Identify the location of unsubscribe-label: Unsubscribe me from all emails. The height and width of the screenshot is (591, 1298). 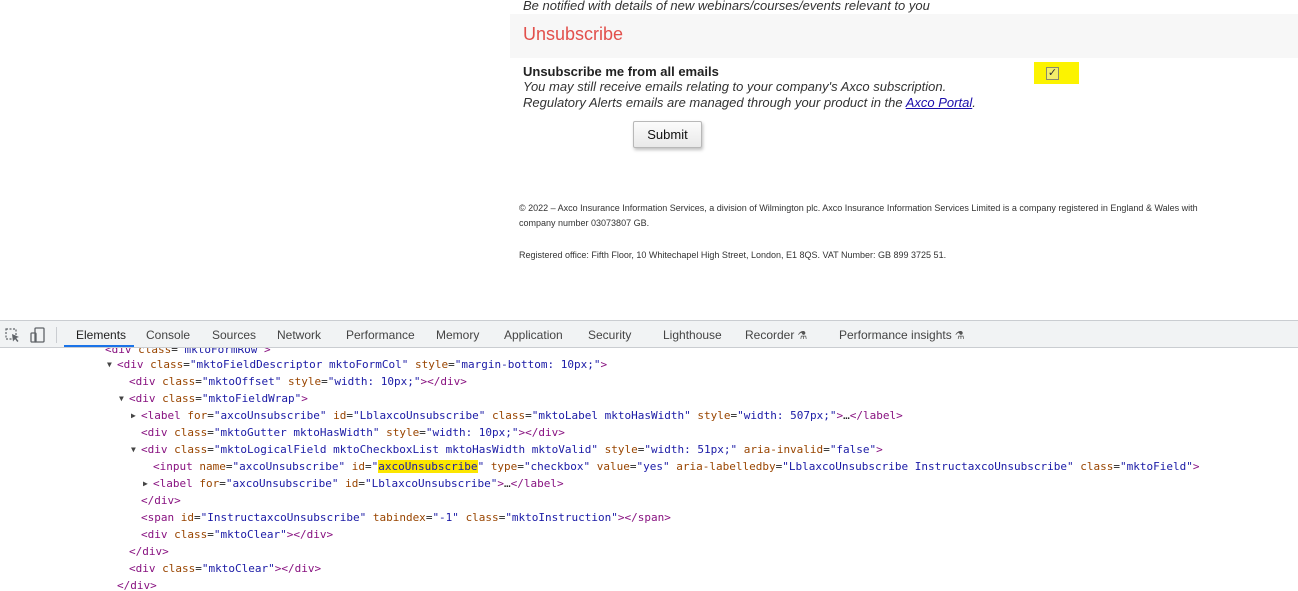
(621, 71).